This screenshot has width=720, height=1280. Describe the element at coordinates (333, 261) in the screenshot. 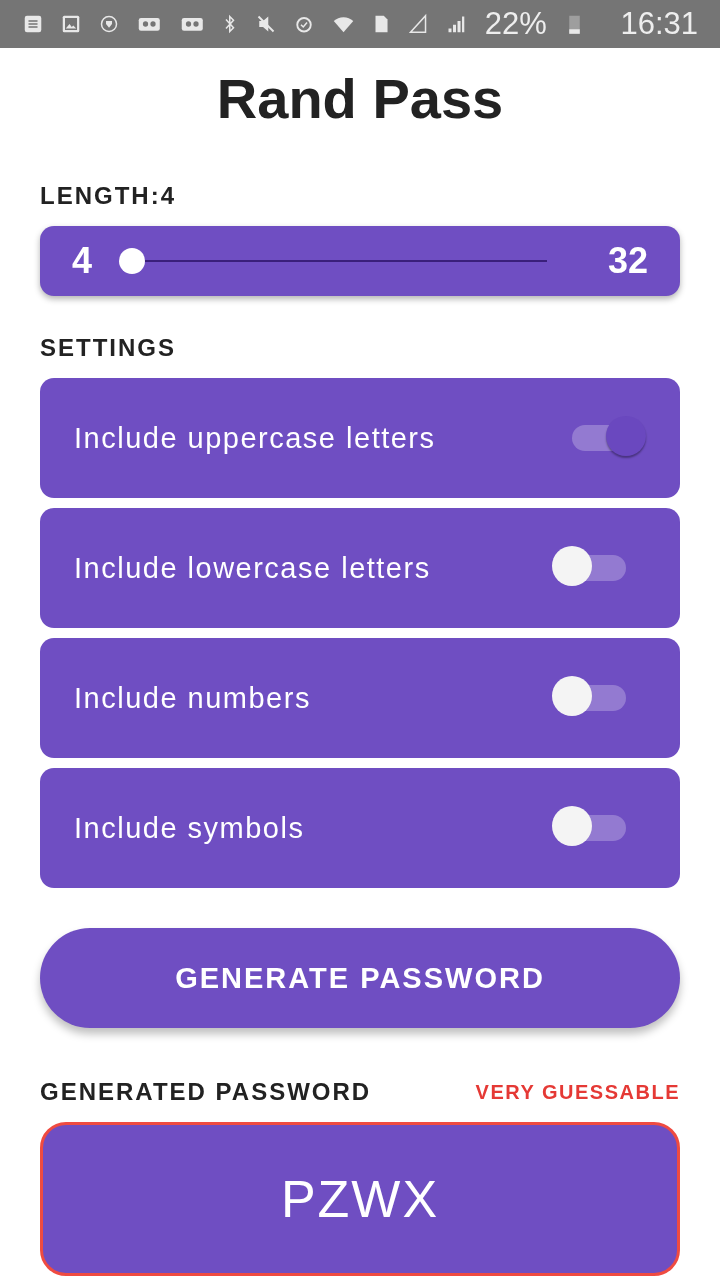

I see `length-slider` at that location.